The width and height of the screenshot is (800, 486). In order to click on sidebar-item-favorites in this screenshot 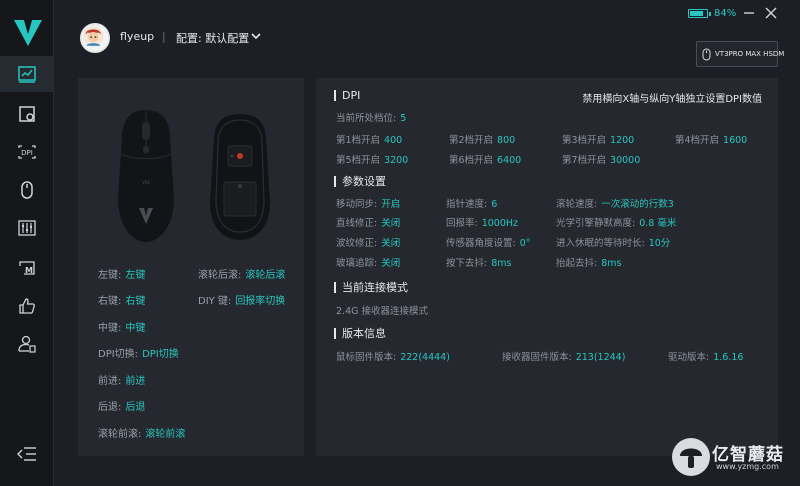, I will do `click(27, 306)`.